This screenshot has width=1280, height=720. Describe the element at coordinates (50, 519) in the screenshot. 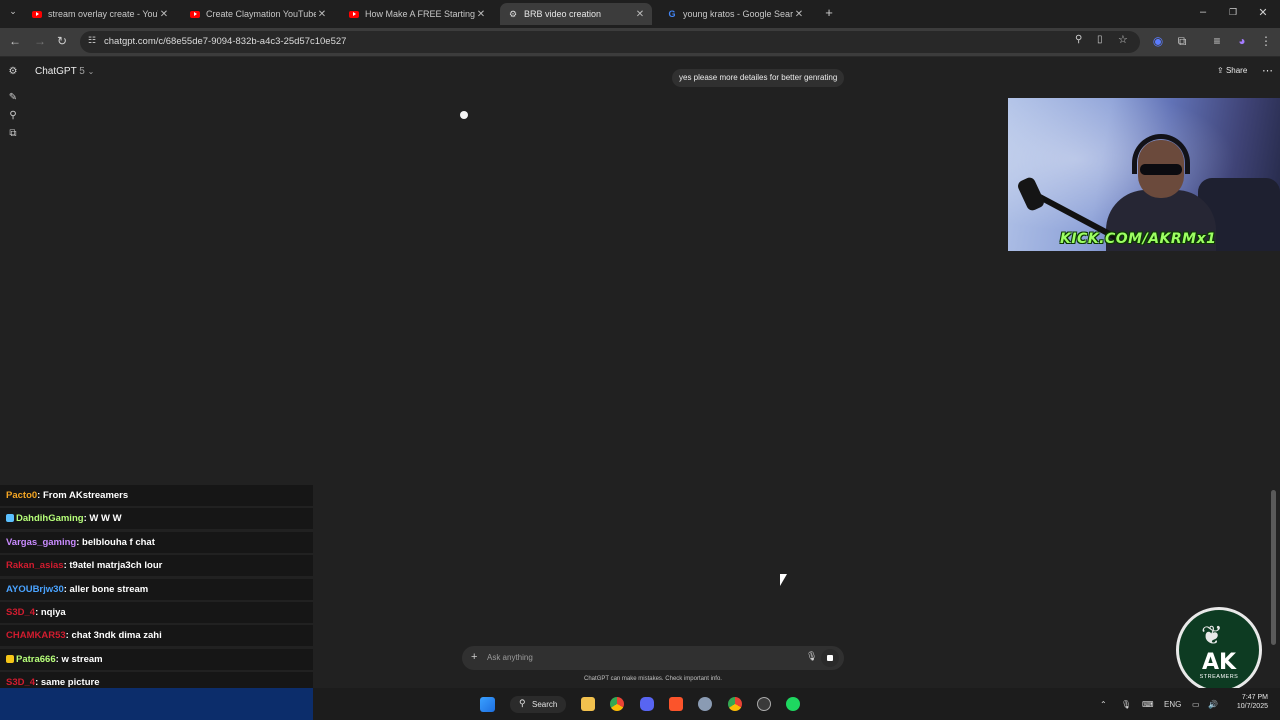

I see `chat-username: DahdihGaming` at that location.